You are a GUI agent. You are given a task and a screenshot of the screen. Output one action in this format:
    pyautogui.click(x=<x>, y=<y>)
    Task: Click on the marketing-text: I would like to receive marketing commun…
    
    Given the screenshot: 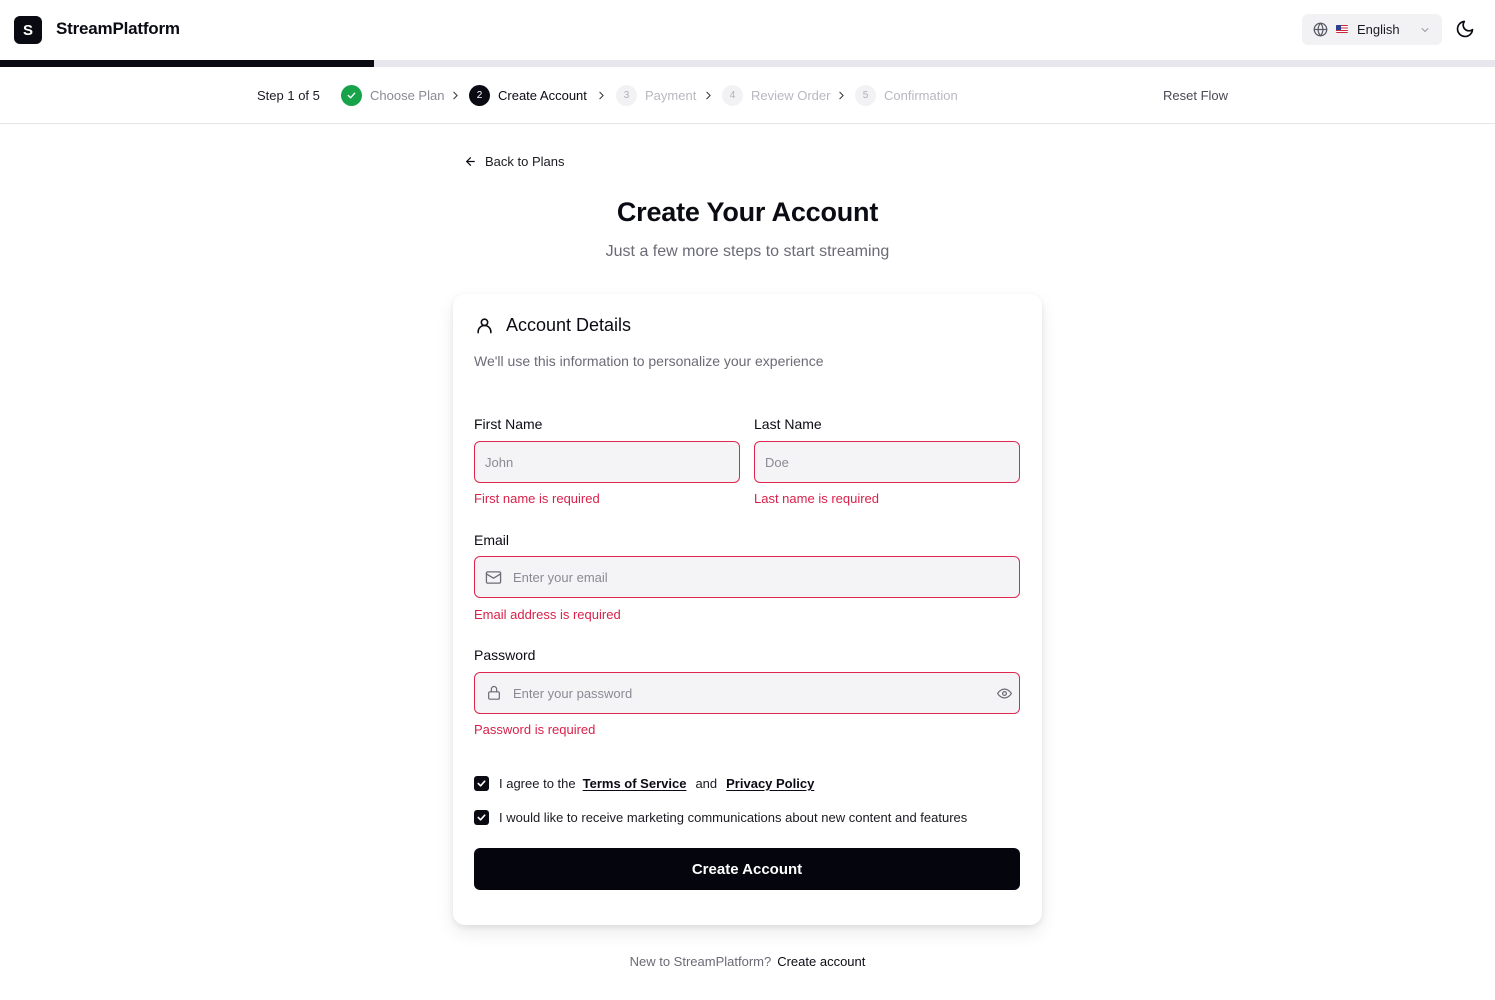 What is the action you would take?
    pyautogui.click(x=733, y=817)
    